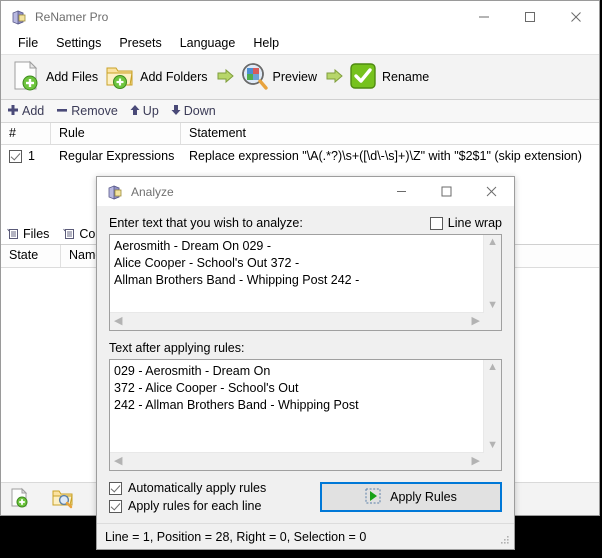  I want to click on arrow-up-icon, so click(135, 111).